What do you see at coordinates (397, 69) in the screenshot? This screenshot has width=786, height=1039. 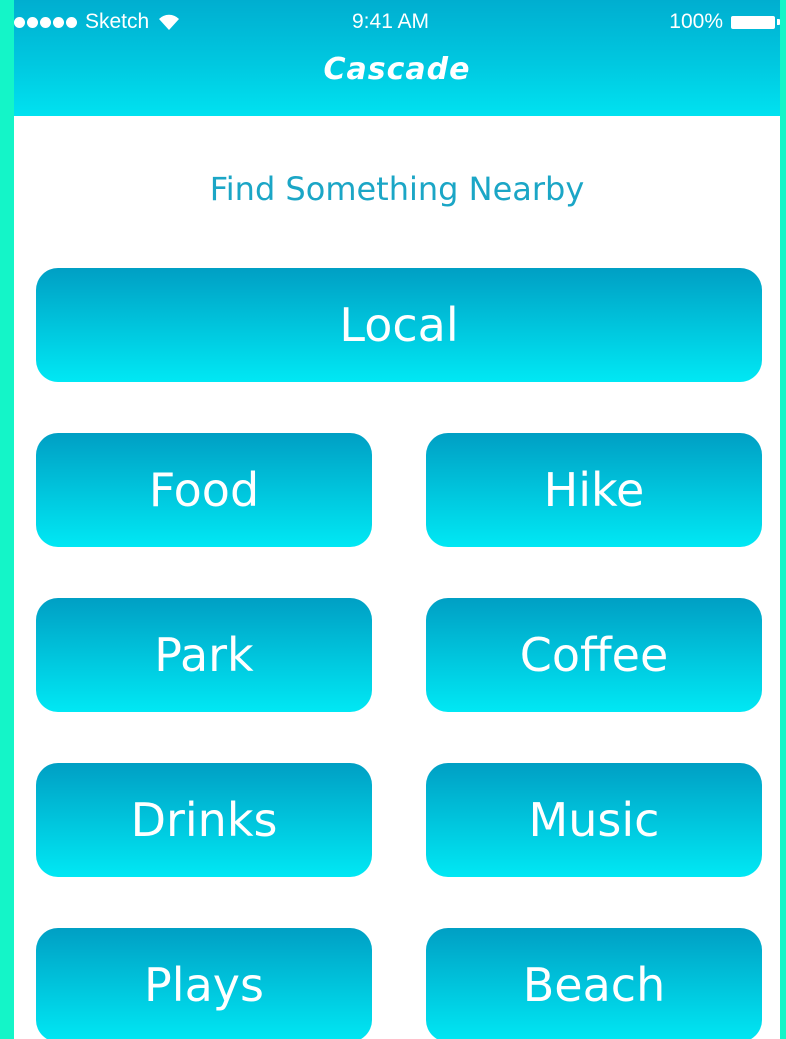 I see `app-title: Cascade` at bounding box center [397, 69].